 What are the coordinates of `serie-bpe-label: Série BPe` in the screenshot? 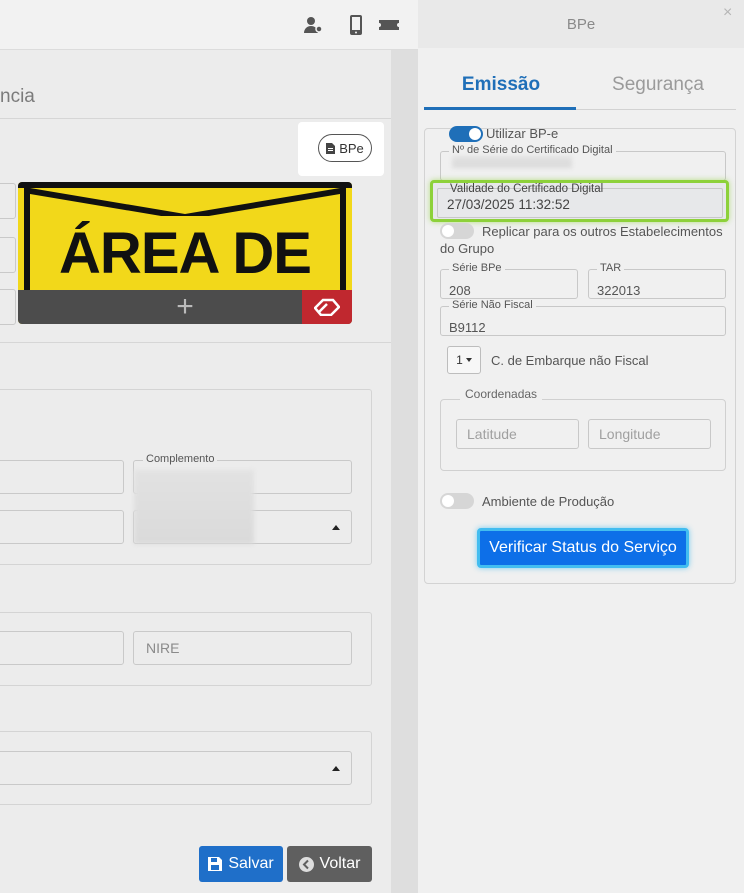 It's located at (477, 268).